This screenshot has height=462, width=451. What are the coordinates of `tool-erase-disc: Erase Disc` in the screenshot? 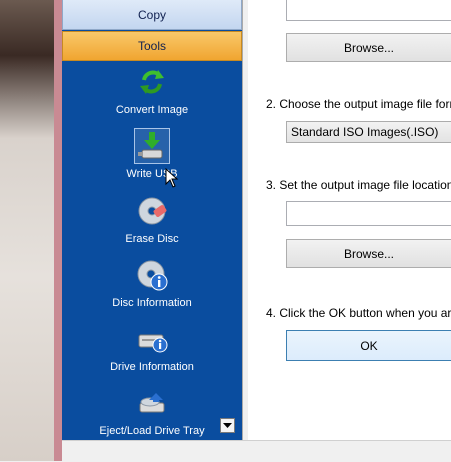 It's located at (152, 225).